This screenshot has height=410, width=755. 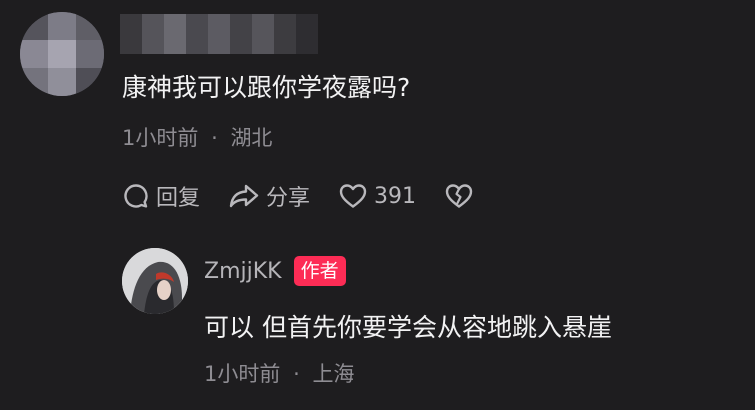 I want to click on comment-actions: 回复 分享 391, so click(x=312, y=196).